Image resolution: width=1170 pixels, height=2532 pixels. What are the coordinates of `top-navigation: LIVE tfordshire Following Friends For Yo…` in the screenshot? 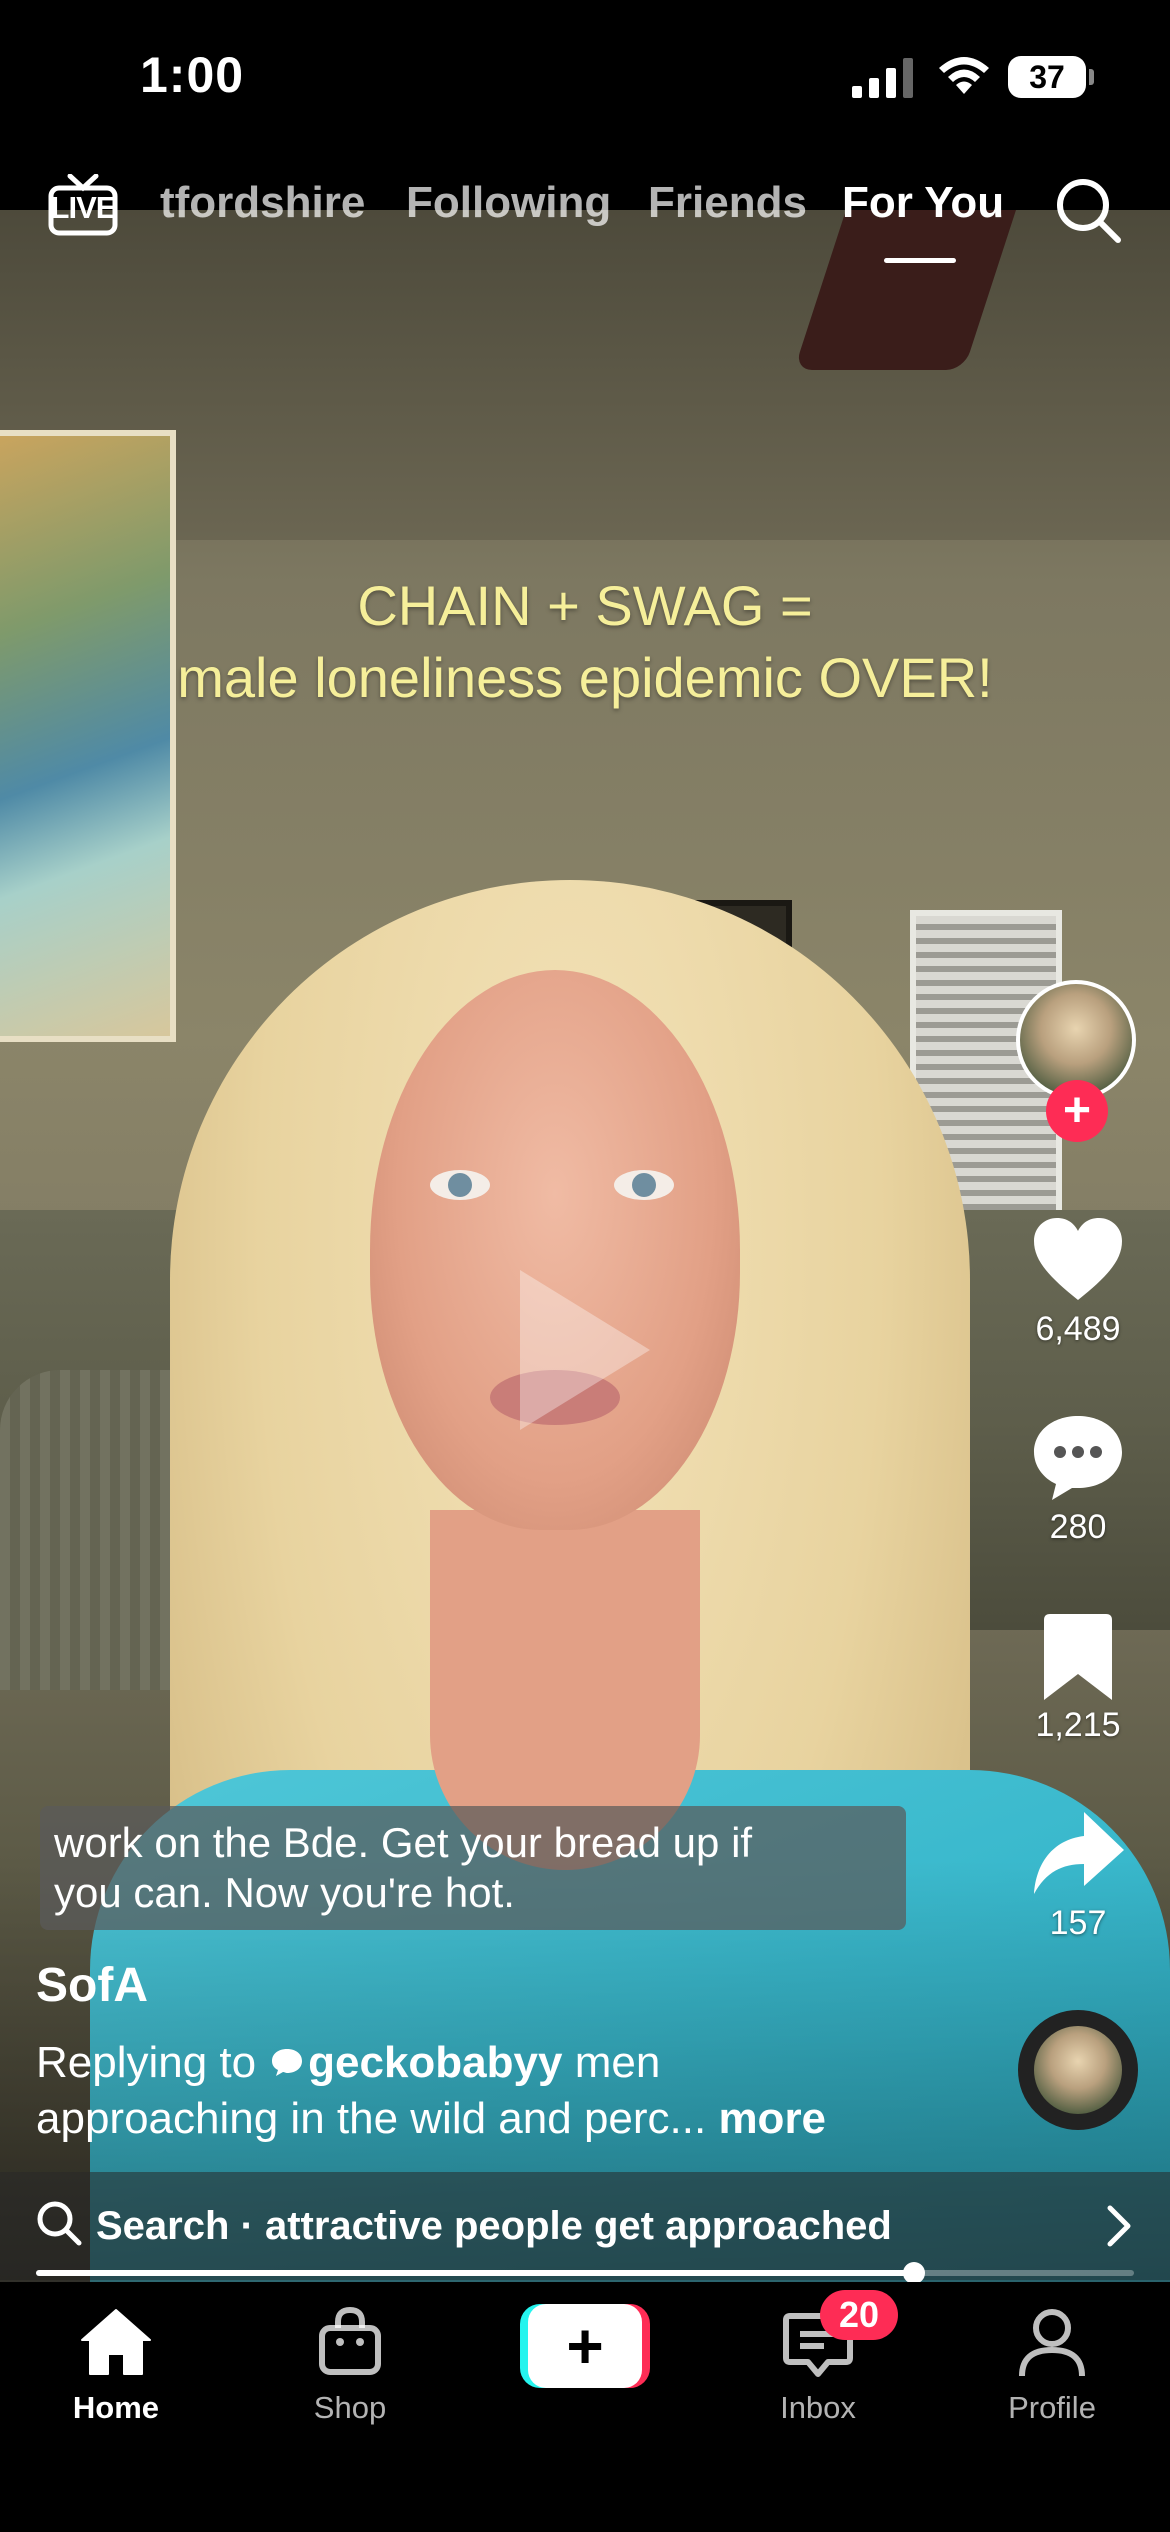 It's located at (585, 215).